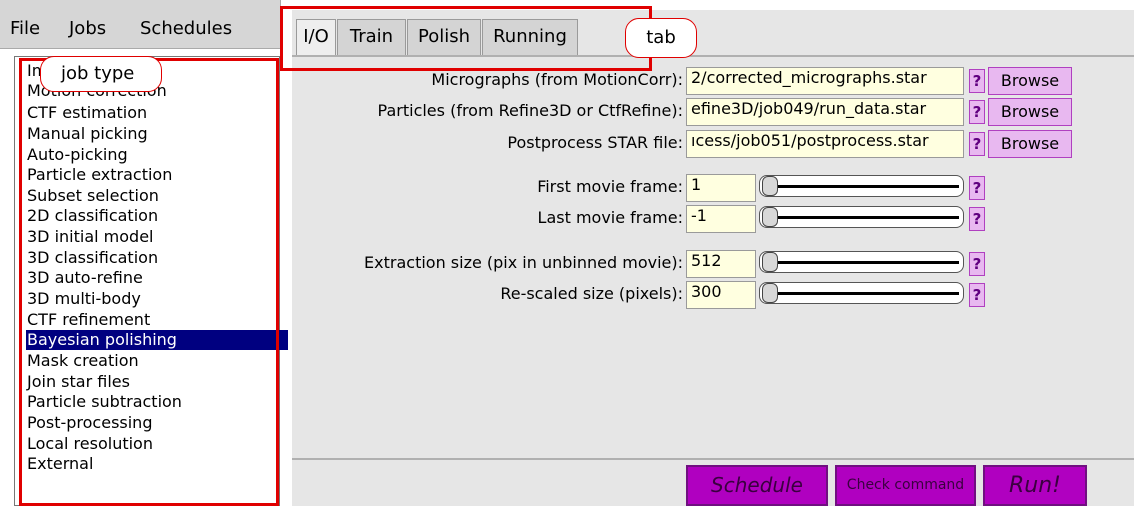 This screenshot has width=1134, height=506. Describe the element at coordinates (101, 74) in the screenshot. I see `job-type-annotation-label: job type` at that location.